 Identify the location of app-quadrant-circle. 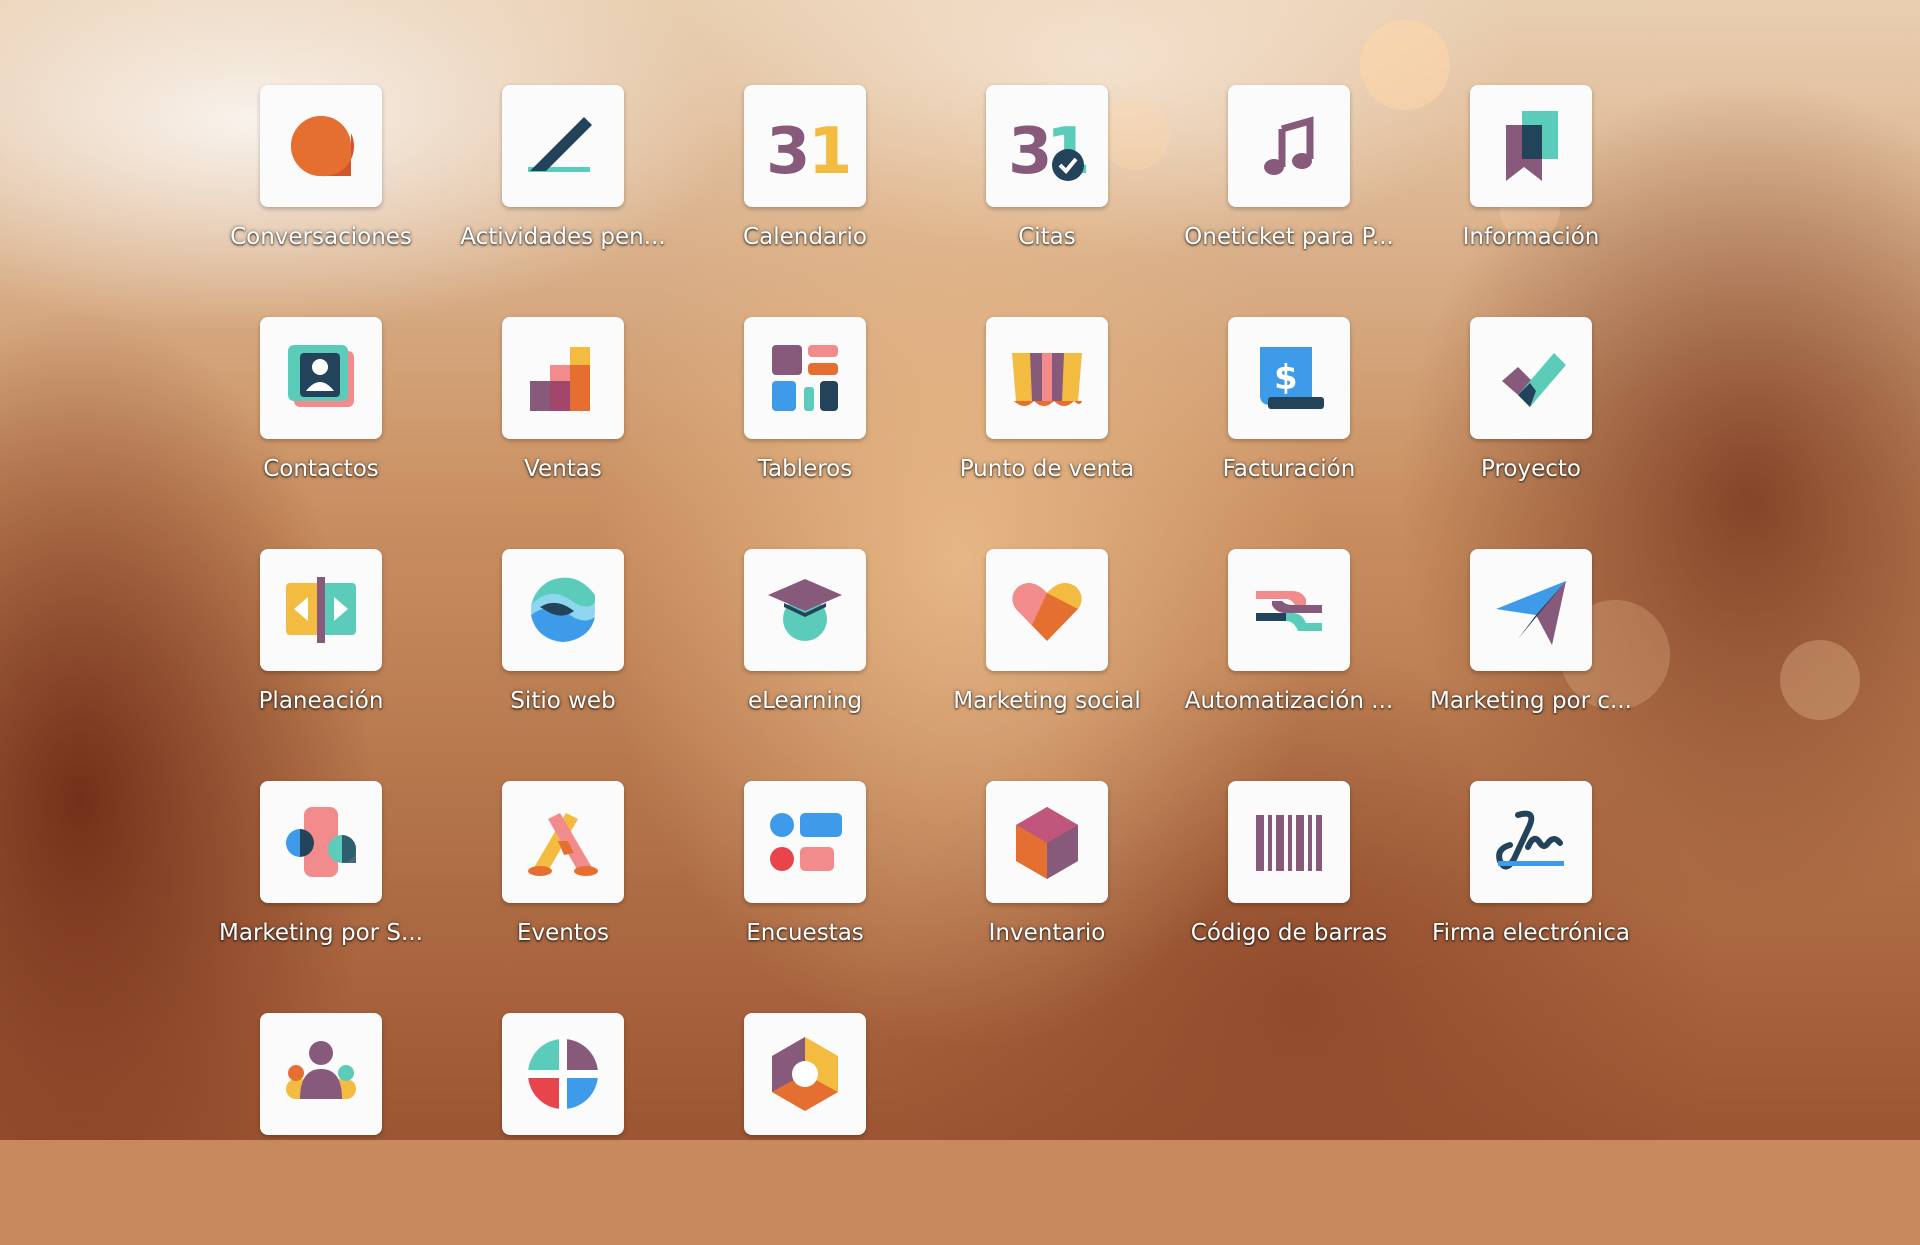
(563, 1129).